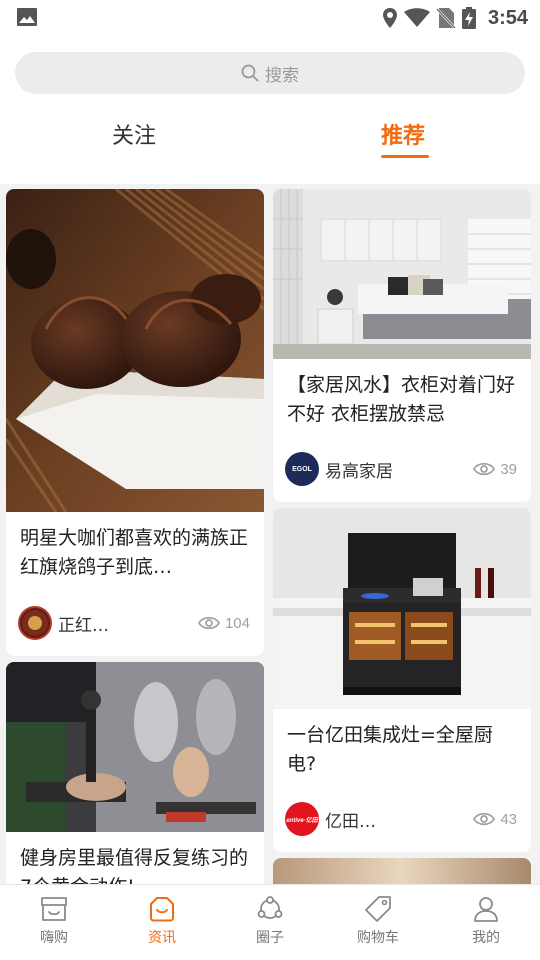 This screenshot has width=540, height=960. I want to click on news-icon, so click(162, 909).